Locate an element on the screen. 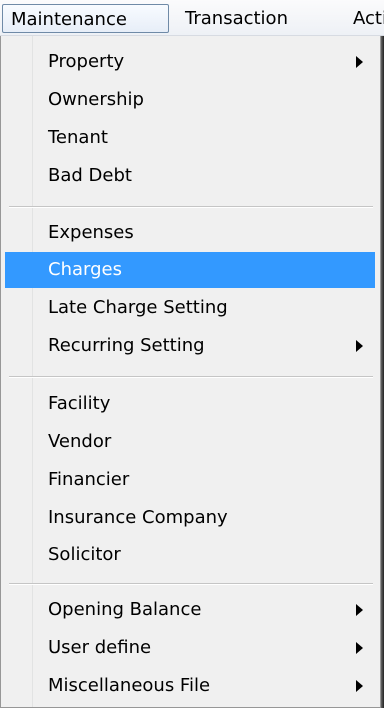 The height and width of the screenshot is (708, 384). menu-item-miscellaneous-file: Miscellaneous File is located at coordinates (190, 686).